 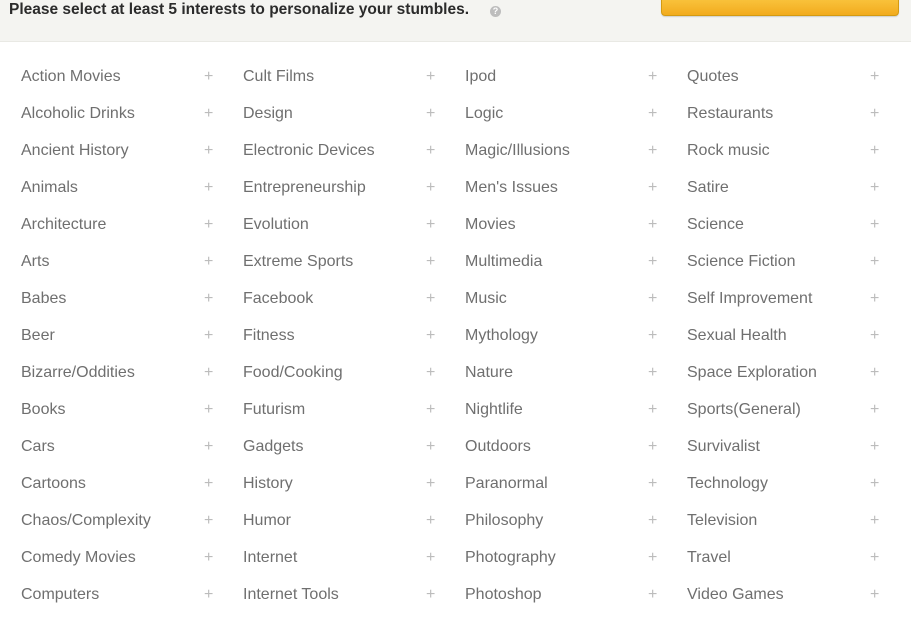 I want to click on interest-item: Outdoors +, so click(x=565, y=448).